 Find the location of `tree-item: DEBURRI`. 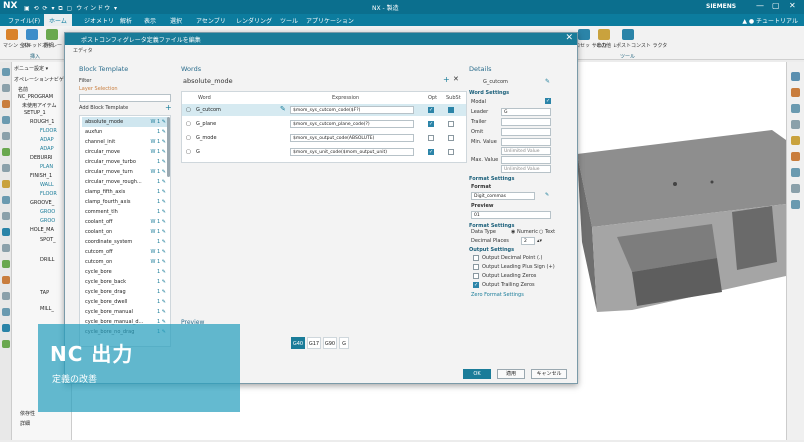

tree-item: DEBURRI is located at coordinates (41, 158).